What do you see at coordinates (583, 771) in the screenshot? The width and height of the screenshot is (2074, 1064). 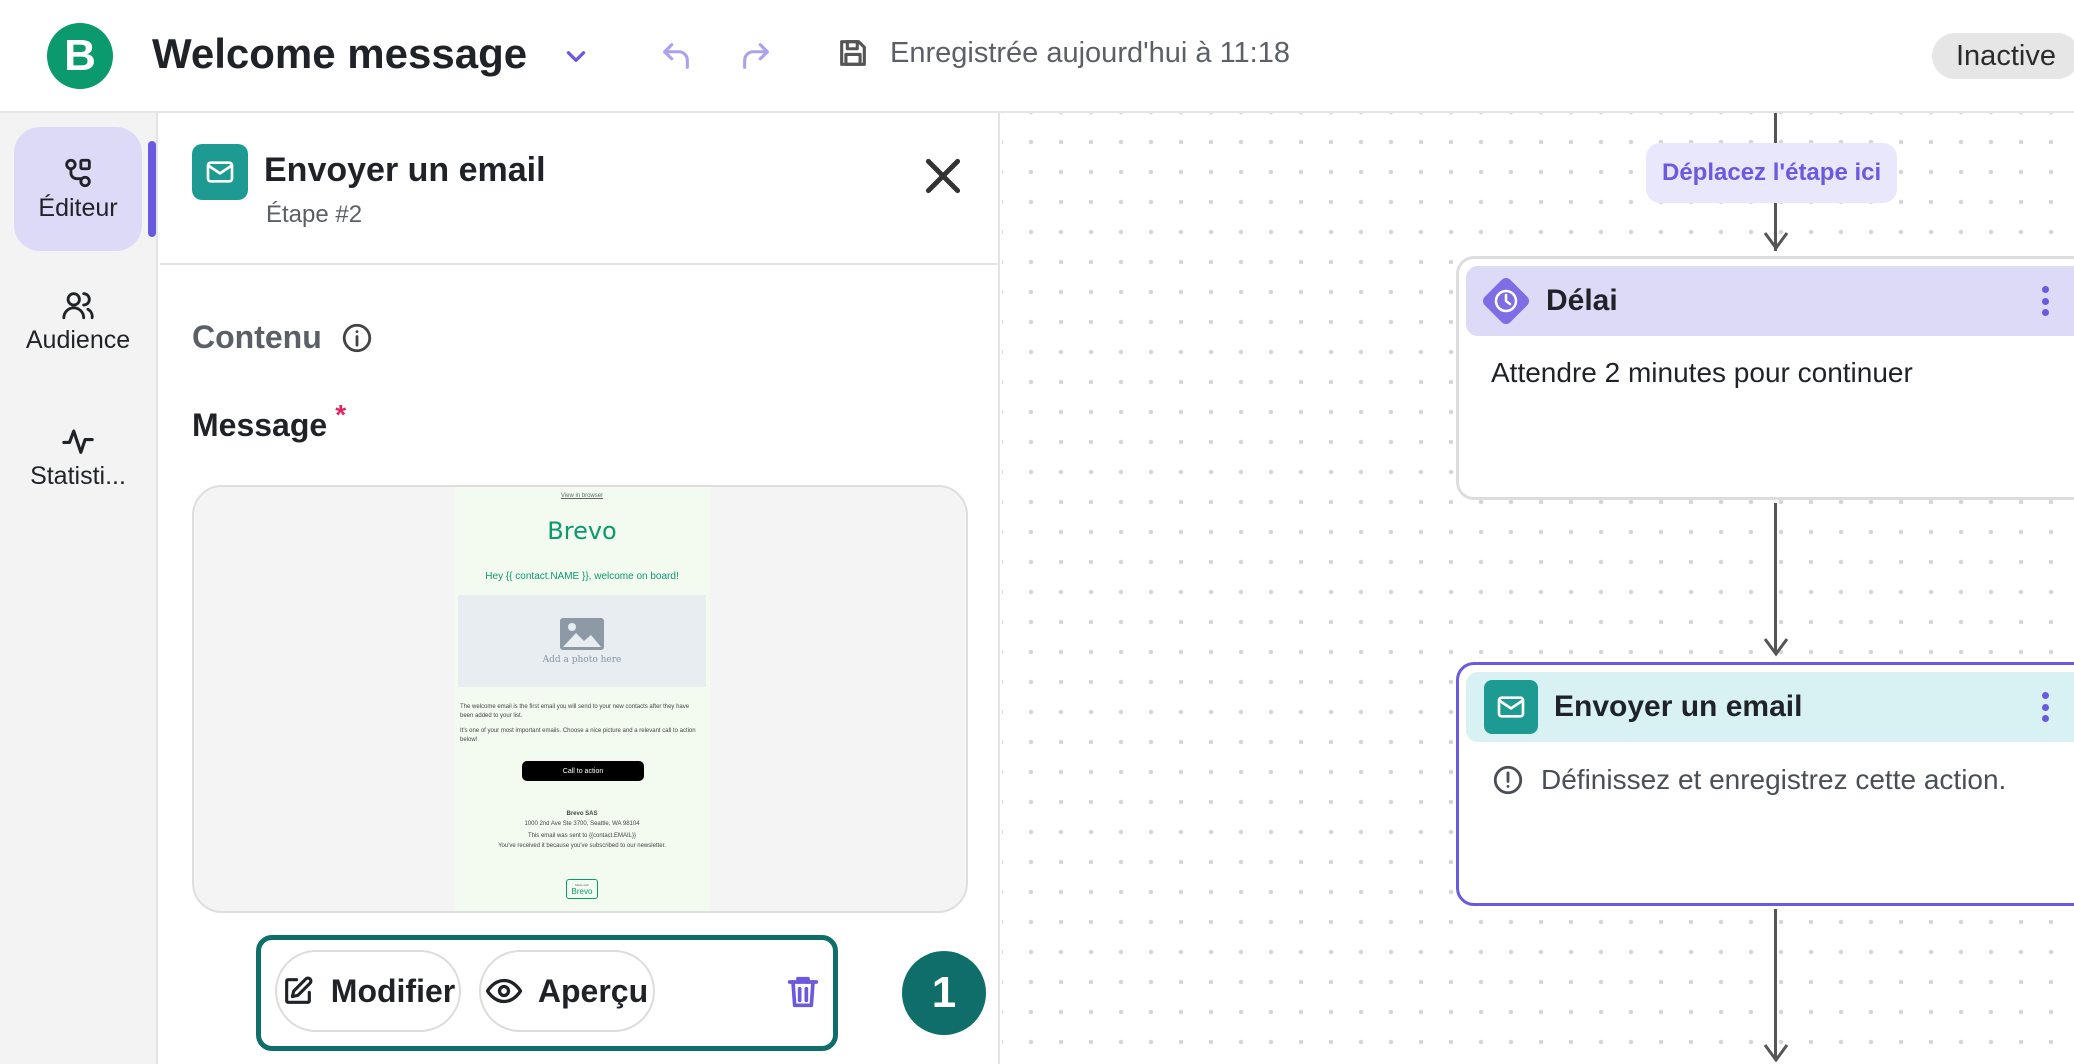 I see `email-cta-button: Call to action` at bounding box center [583, 771].